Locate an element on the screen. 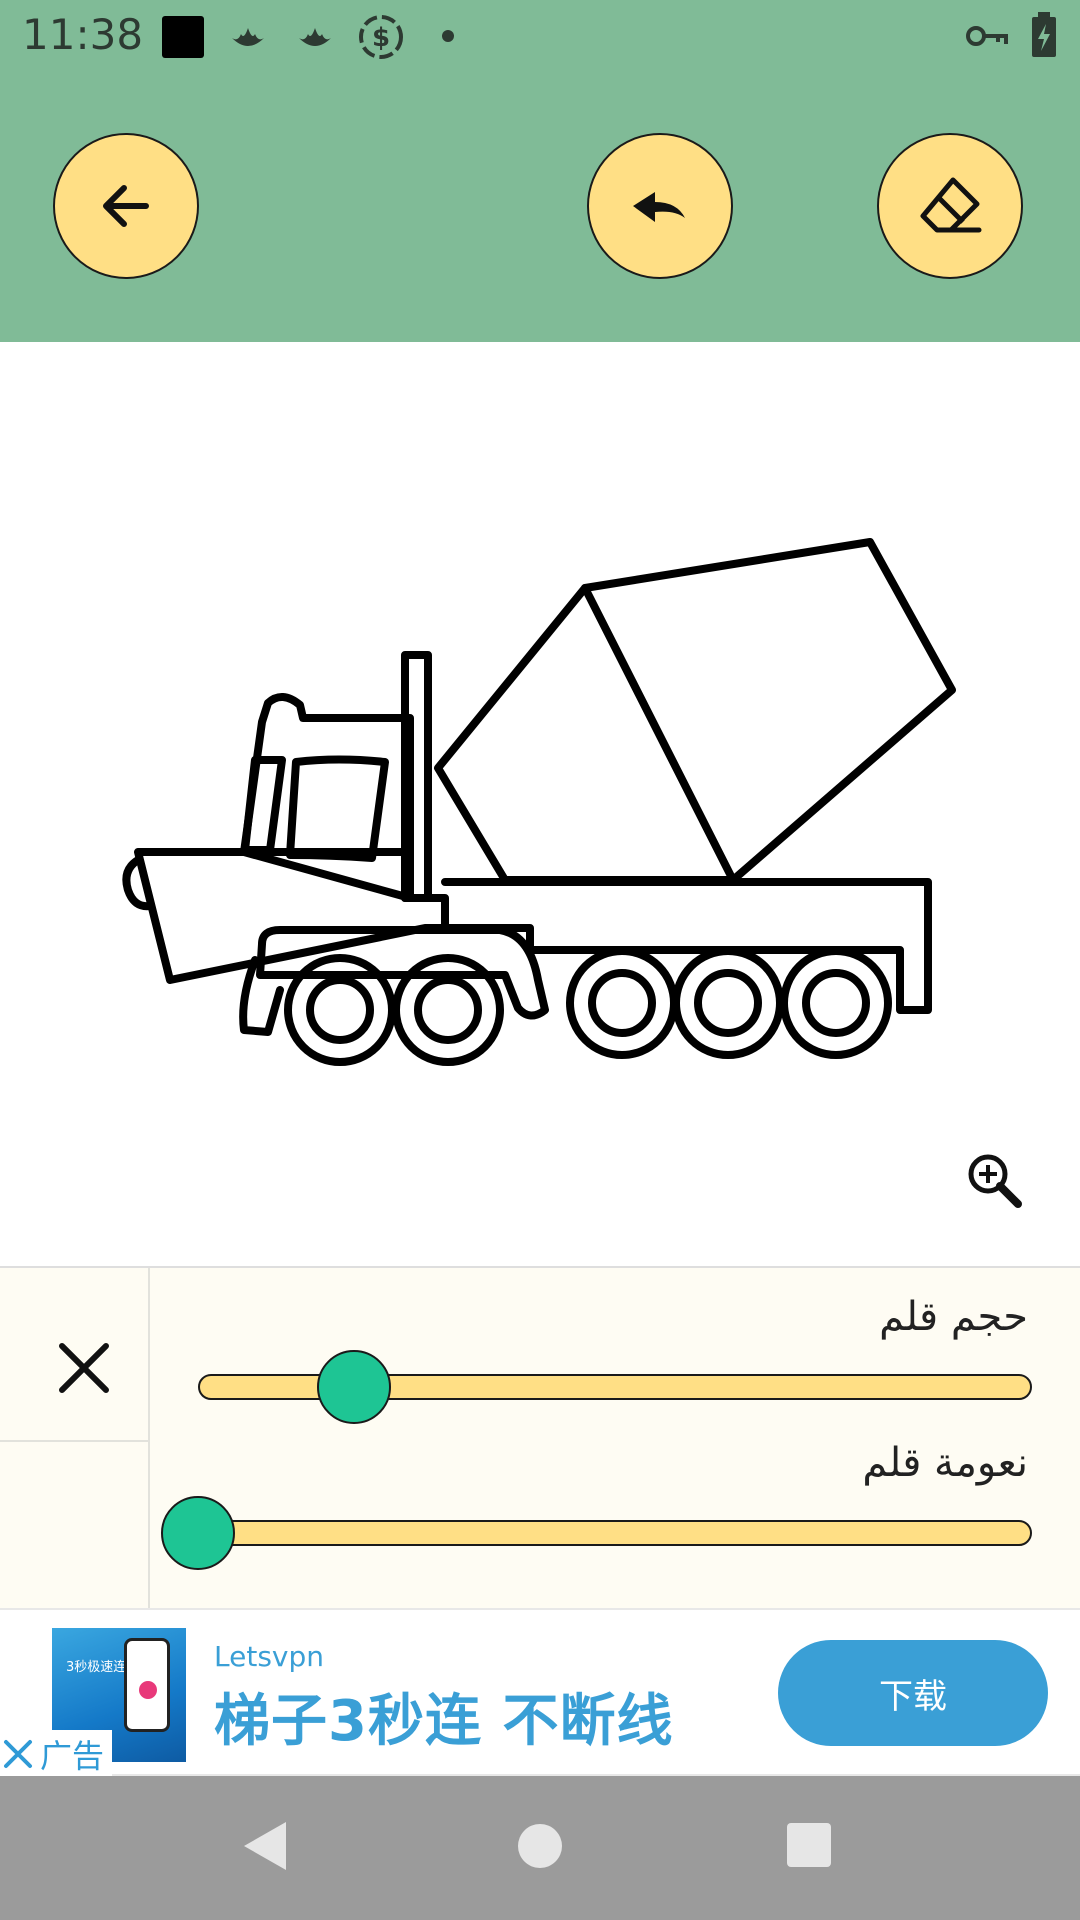 The width and height of the screenshot is (1080, 1920). pen-size-thumb is located at coordinates (354, 1387).